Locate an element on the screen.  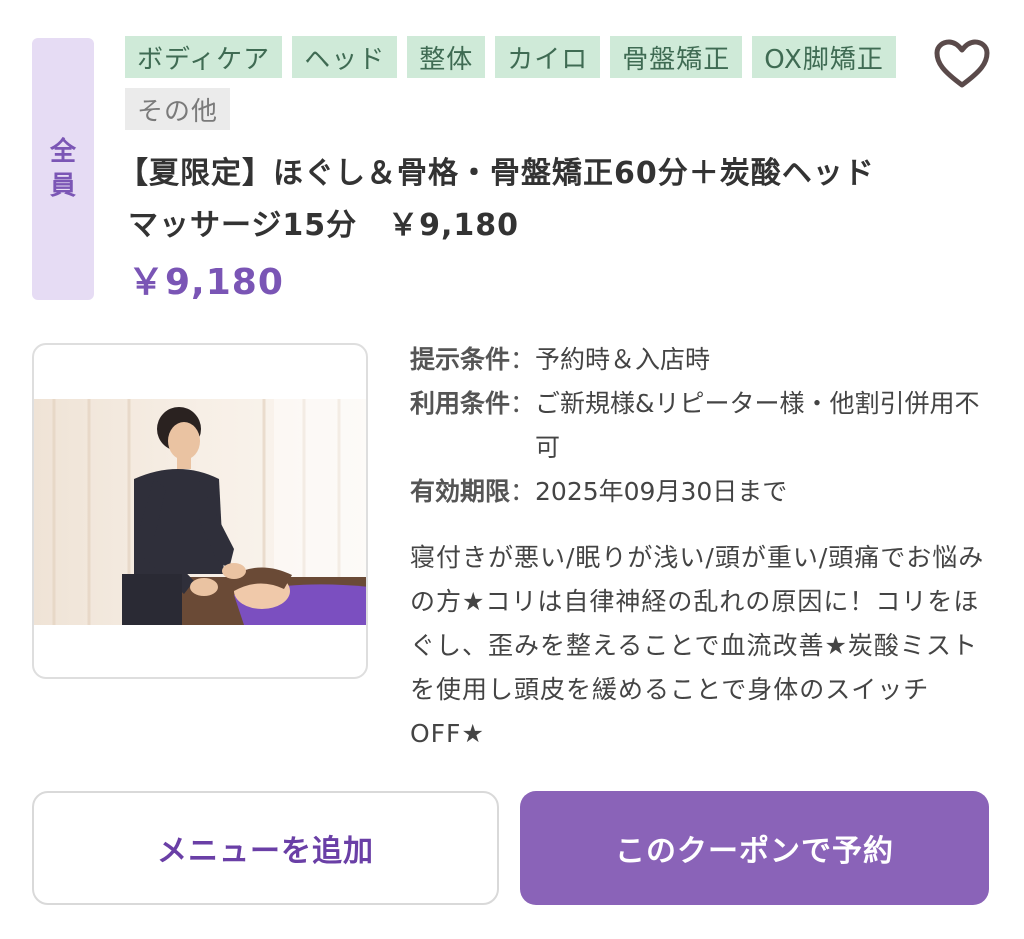
condition-row-usage: 利用条件 ： ご新規様&リピーター様・他割引併用不可 is located at coordinates (700, 426).